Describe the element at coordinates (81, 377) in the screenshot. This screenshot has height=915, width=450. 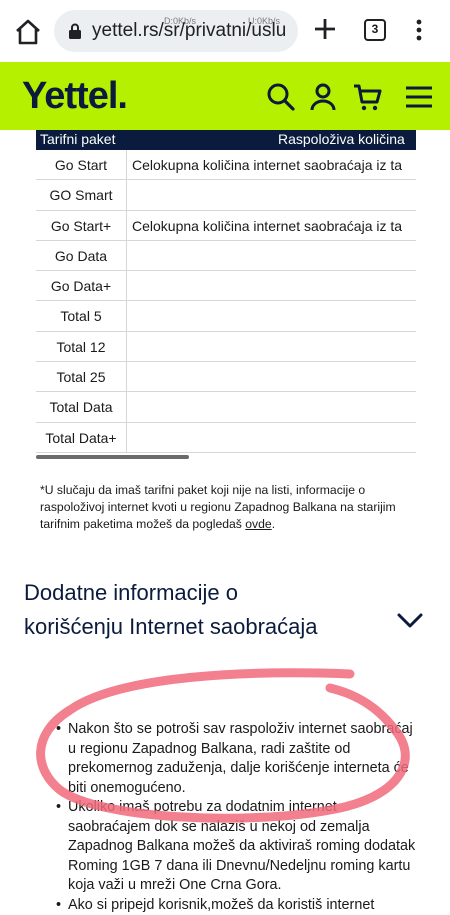
I see `package-name-cell: Total 25` at that location.